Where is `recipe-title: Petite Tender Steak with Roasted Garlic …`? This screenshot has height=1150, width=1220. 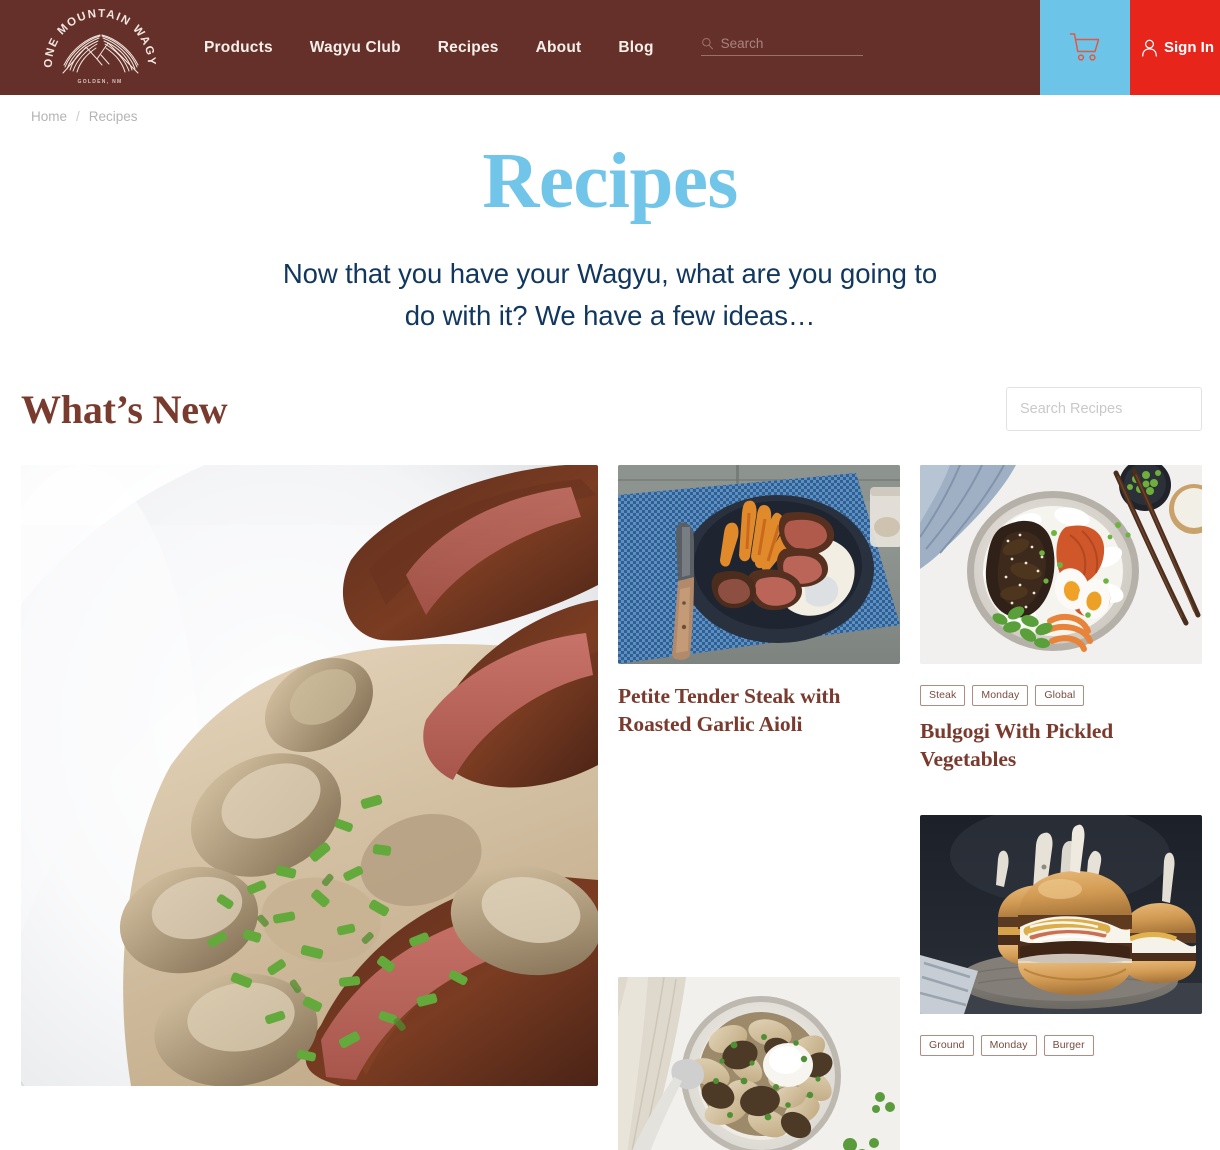
recipe-title: Petite Tender Steak with Roasted Garlic … is located at coordinates (729, 709).